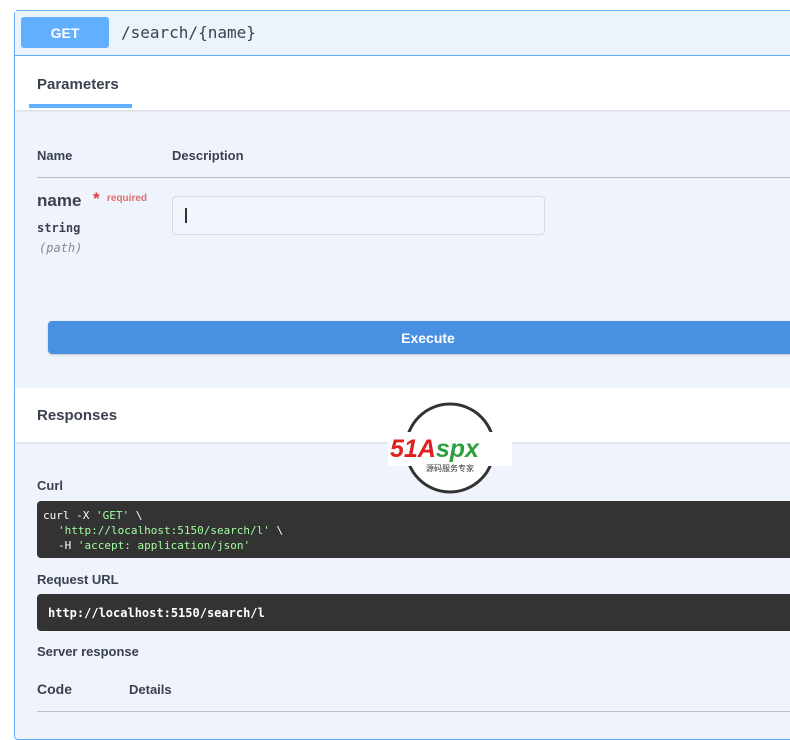  Describe the element at coordinates (413, 612) in the screenshot. I see `request-url-block: http://localhost:5150/search/l` at that location.